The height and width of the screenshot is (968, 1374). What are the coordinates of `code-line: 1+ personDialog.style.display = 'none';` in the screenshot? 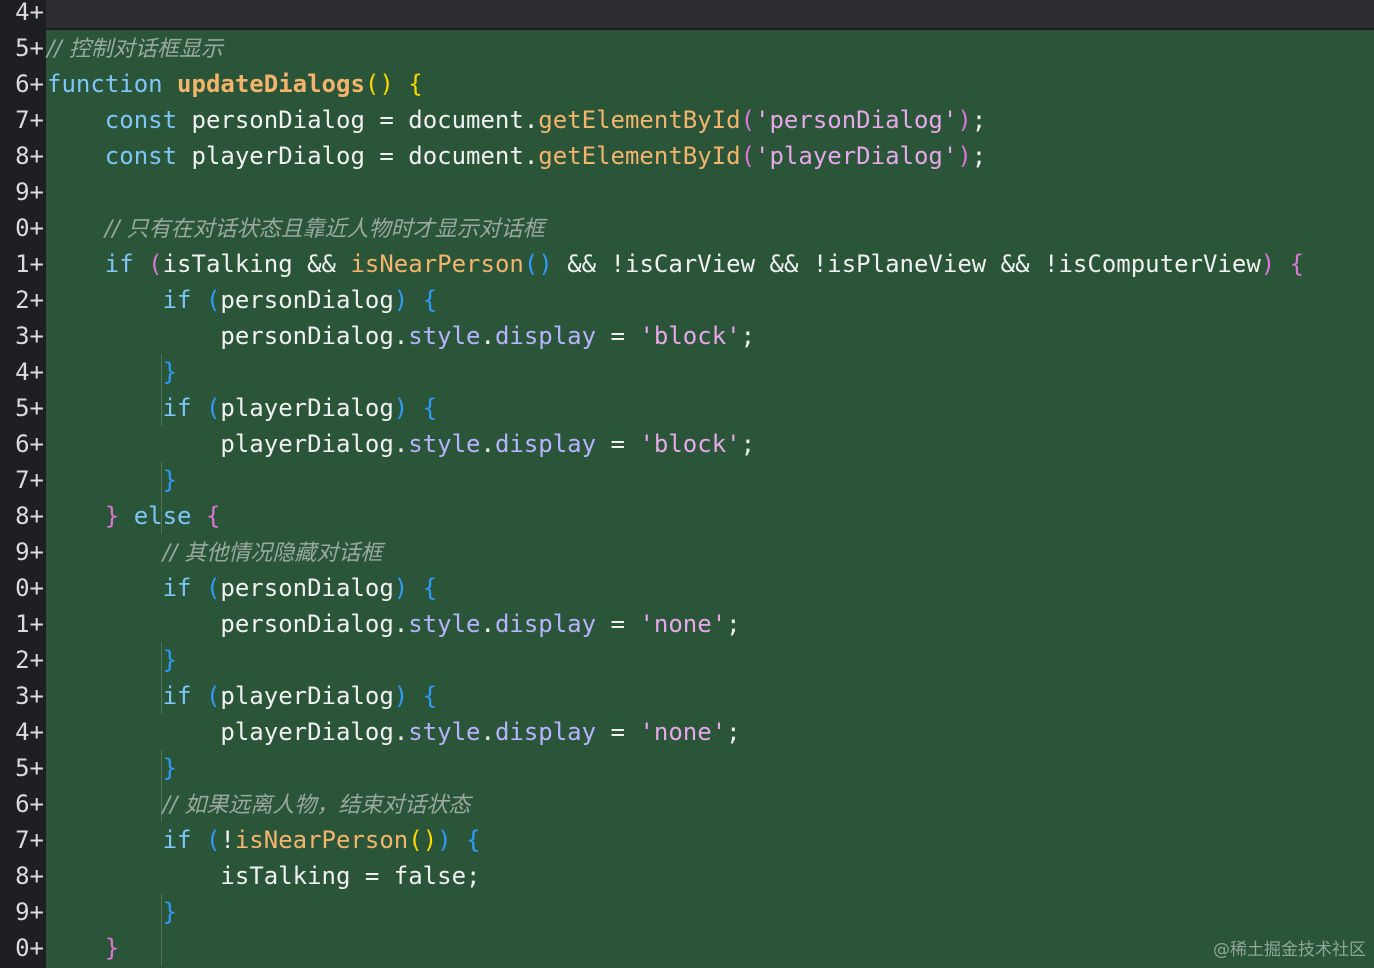 It's located at (687, 624).